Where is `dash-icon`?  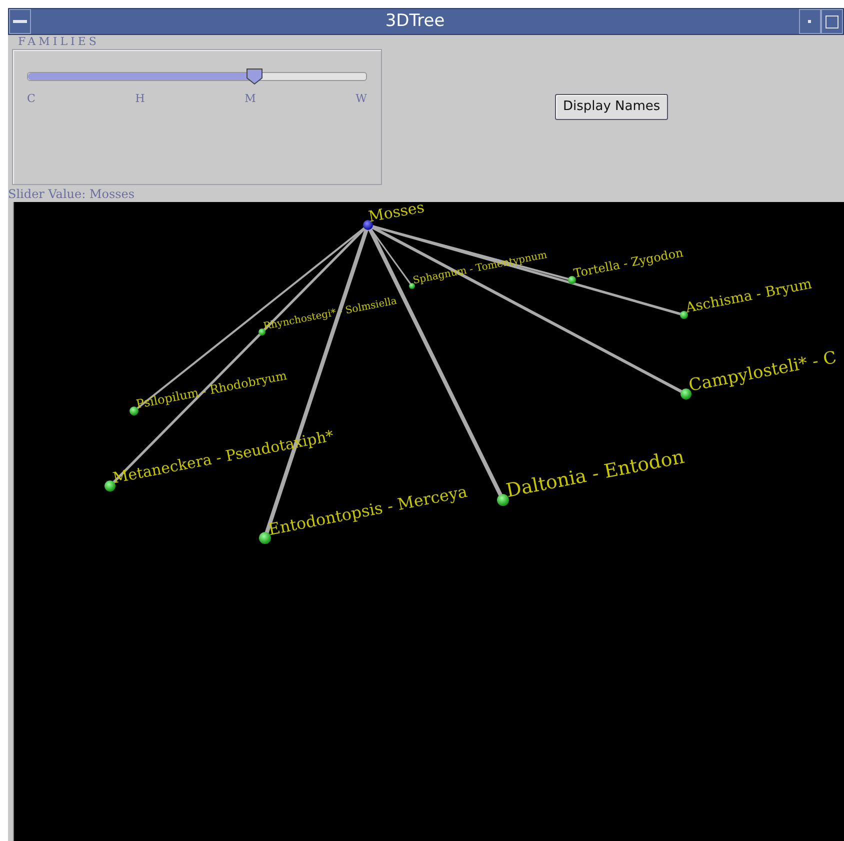 dash-icon is located at coordinates (20, 22).